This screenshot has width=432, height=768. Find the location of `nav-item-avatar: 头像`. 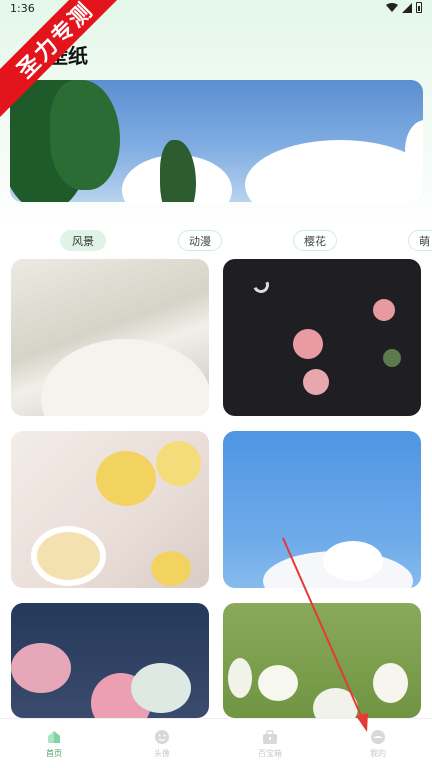

nav-item-avatar: 头像 is located at coordinates (162, 743).